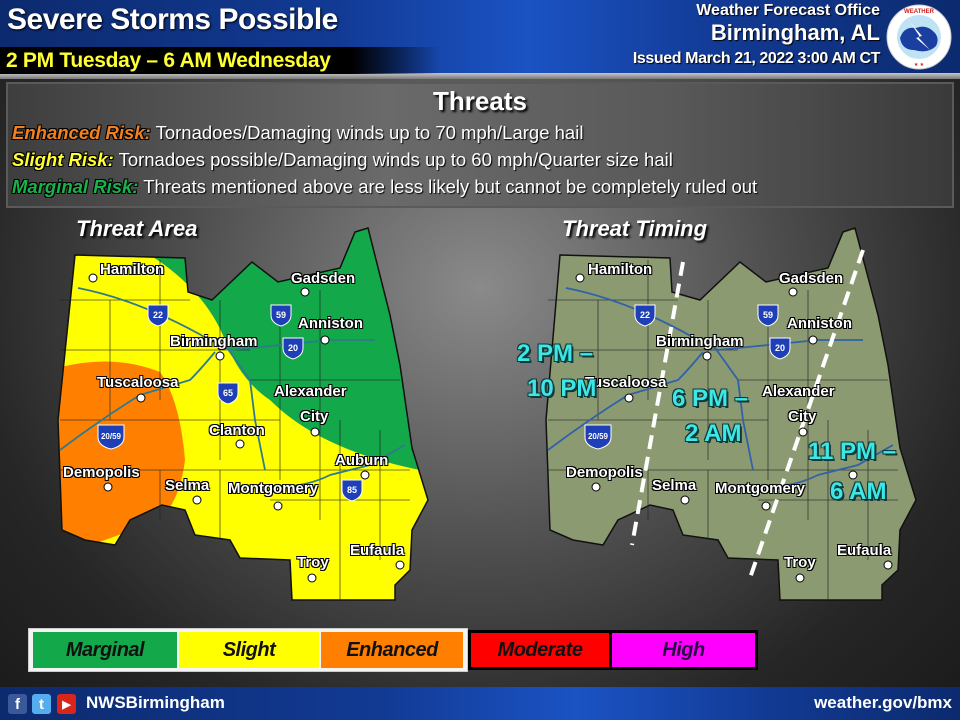  Describe the element at coordinates (392, 650) in the screenshot. I see `legend-enhanced: Enhanced` at that location.